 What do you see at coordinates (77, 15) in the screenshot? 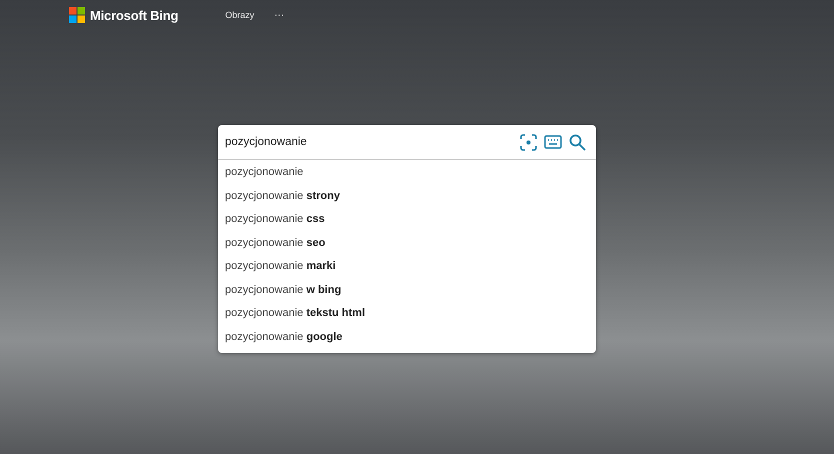
I see `windows-logo-icon` at bounding box center [77, 15].